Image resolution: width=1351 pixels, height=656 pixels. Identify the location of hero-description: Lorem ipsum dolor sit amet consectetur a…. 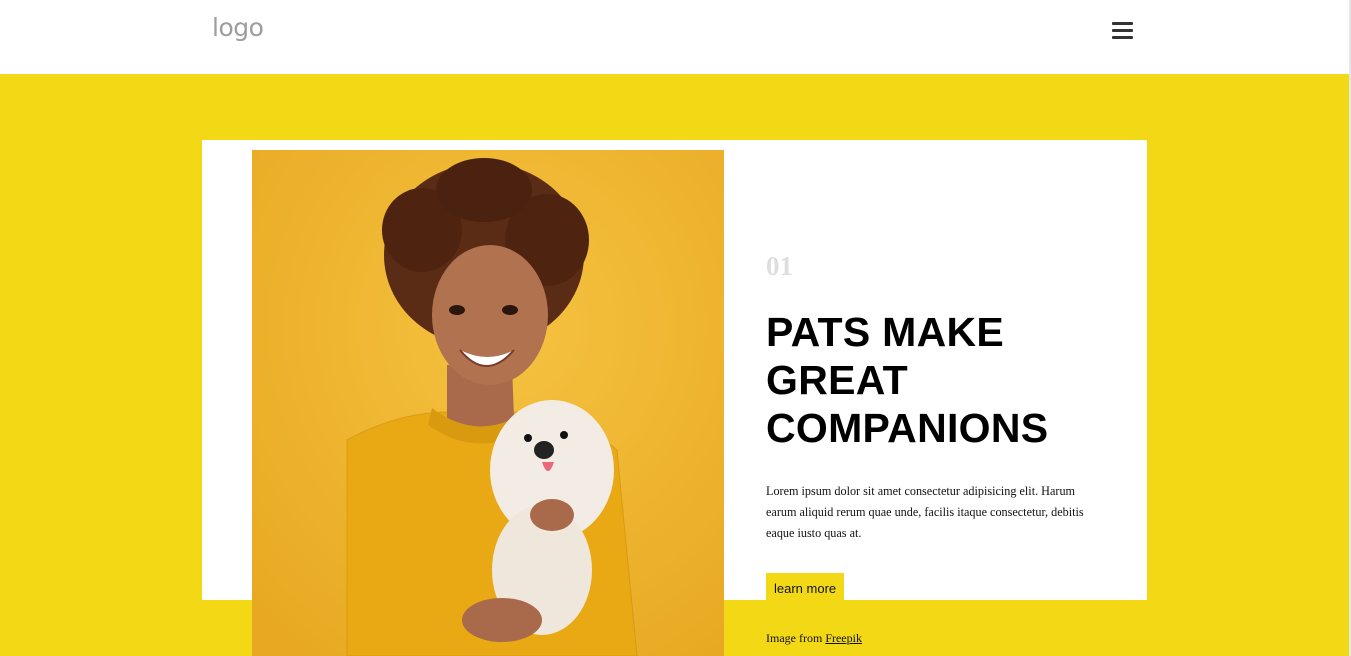
(925, 512).